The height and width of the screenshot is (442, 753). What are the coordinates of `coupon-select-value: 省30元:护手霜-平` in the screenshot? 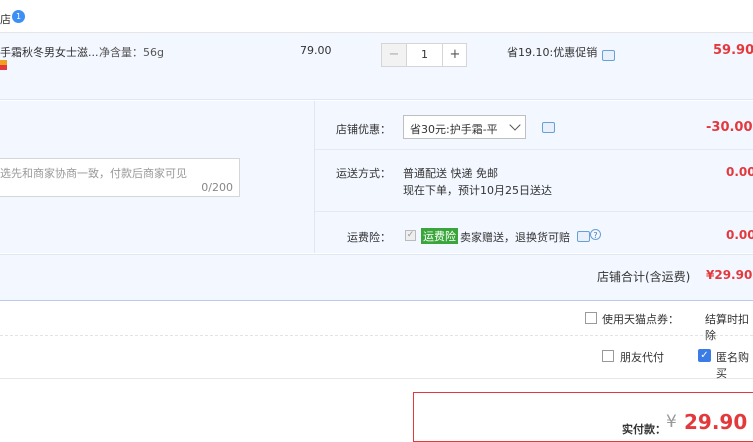 It's located at (454, 129).